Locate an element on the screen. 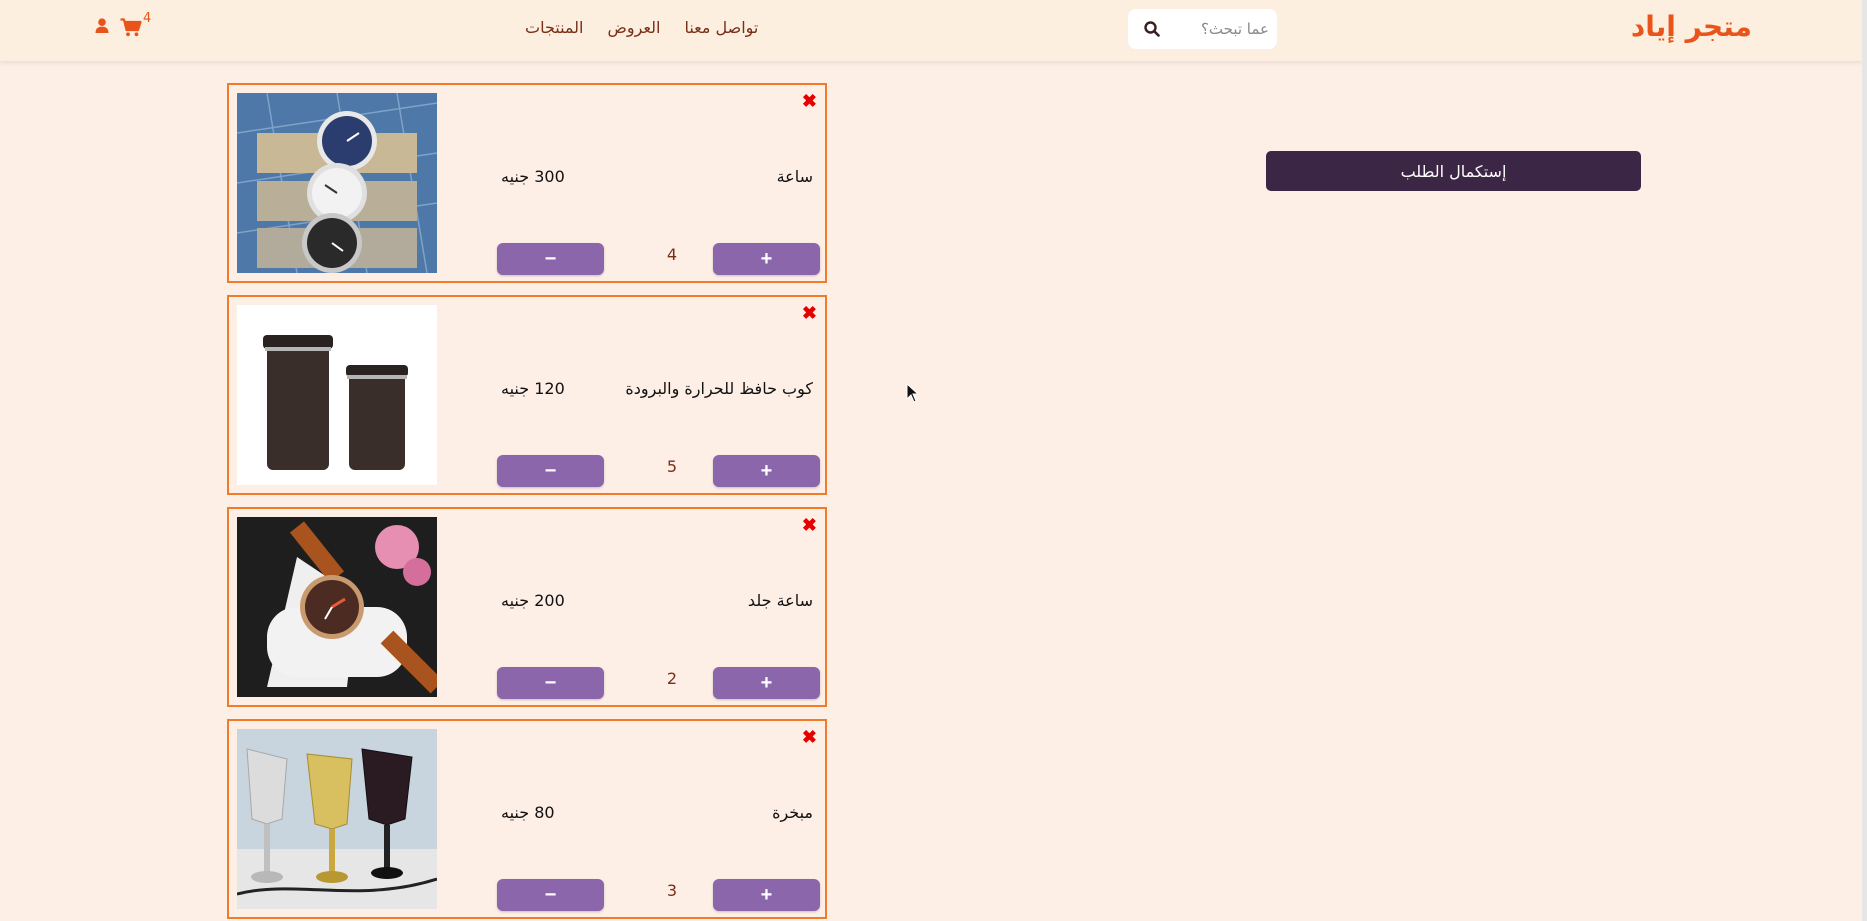  brand-logo: متجر إياد is located at coordinates (1691, 26).